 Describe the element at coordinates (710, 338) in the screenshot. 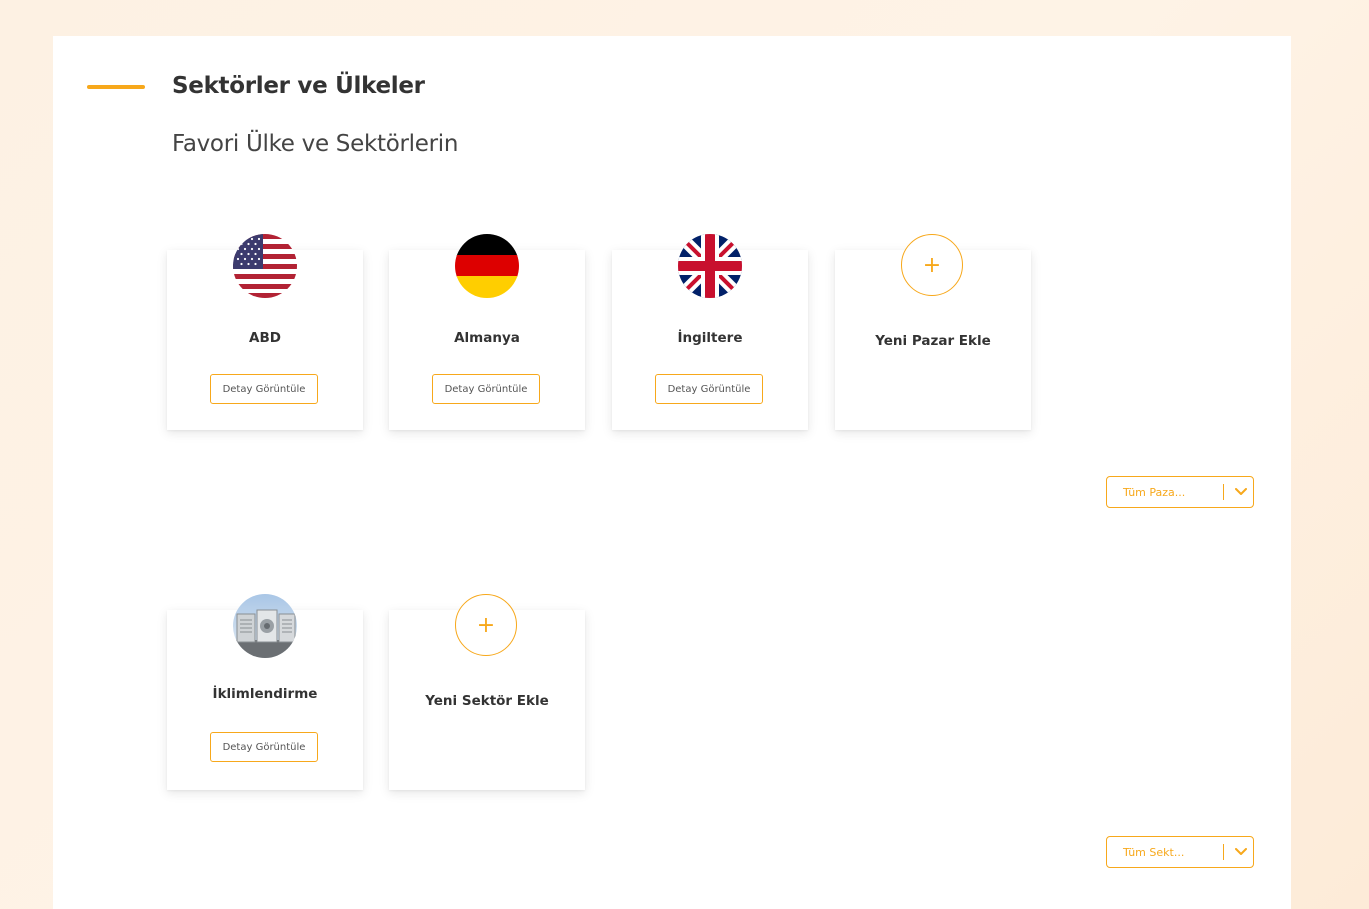

I see `market-label-uk: İngiltere` at that location.